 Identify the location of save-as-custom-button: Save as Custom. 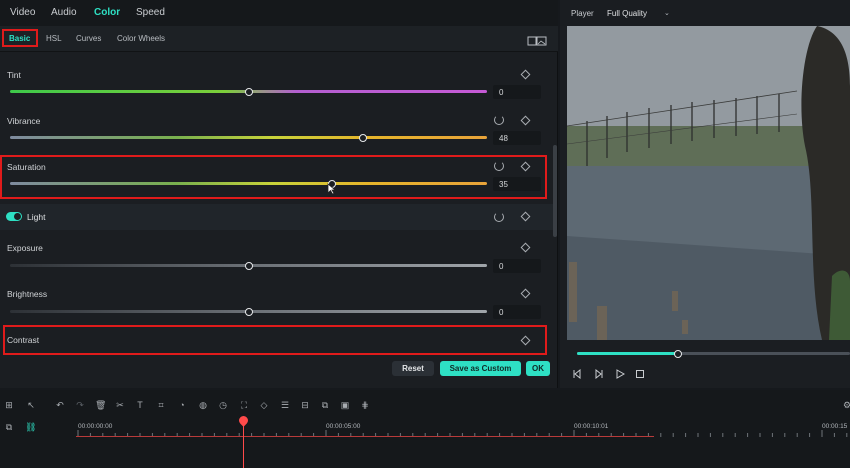
(480, 368).